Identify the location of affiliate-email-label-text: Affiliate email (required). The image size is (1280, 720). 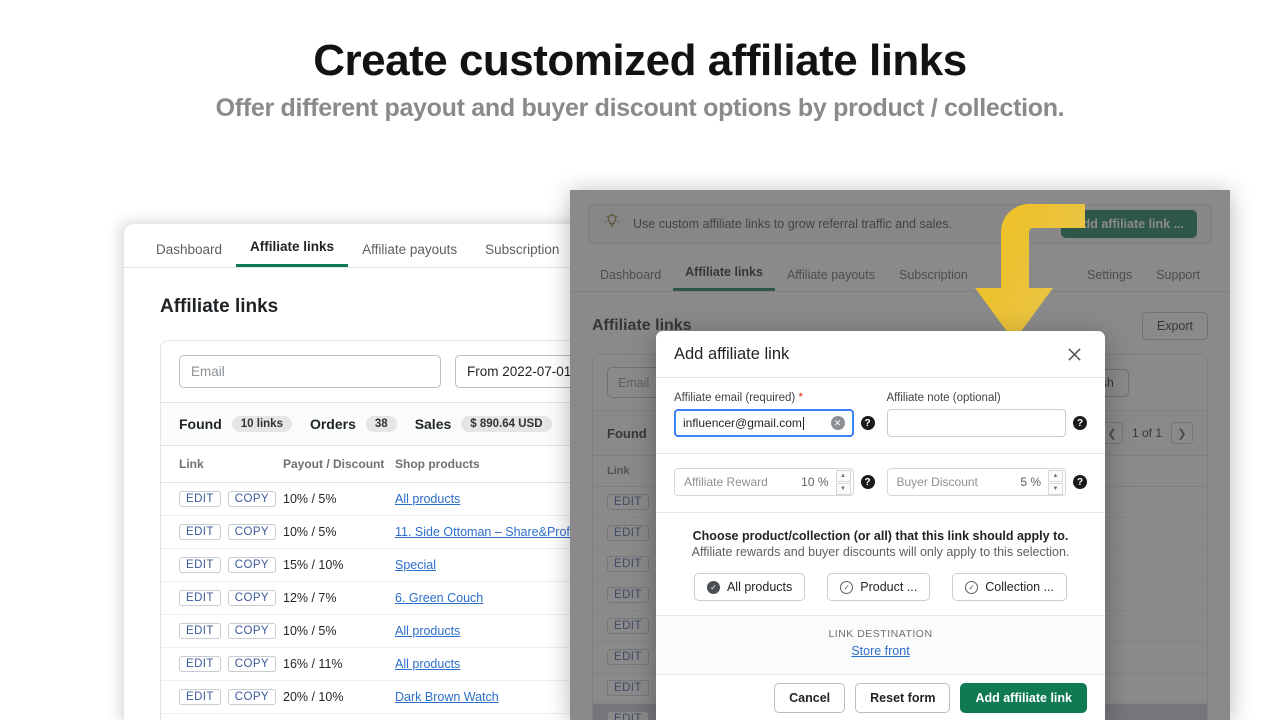
(735, 398).